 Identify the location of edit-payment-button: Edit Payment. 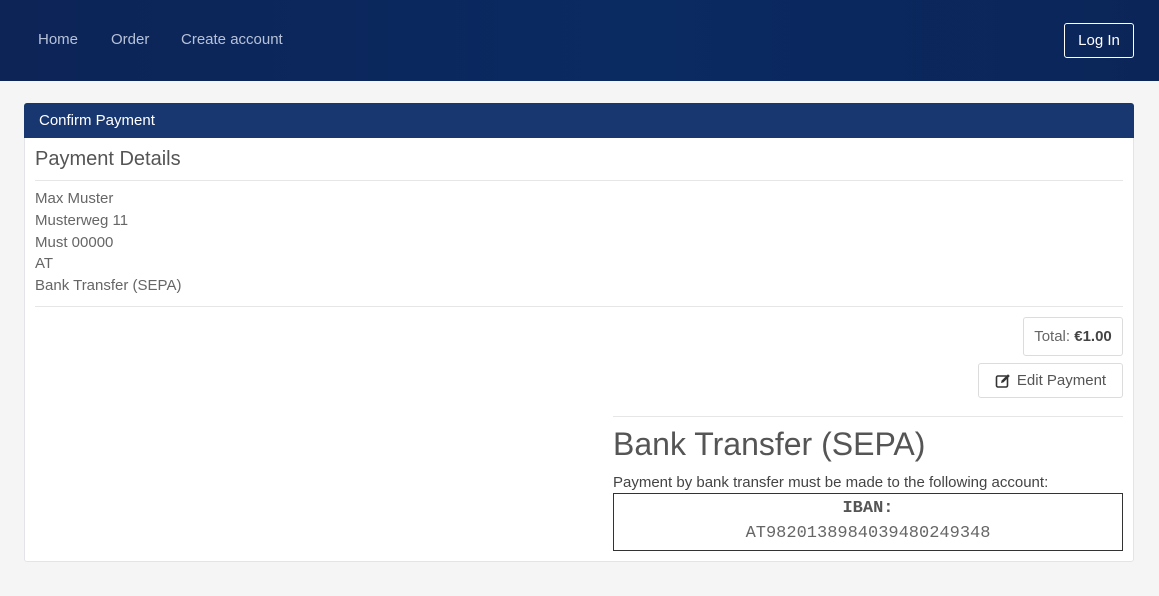
(1050, 380).